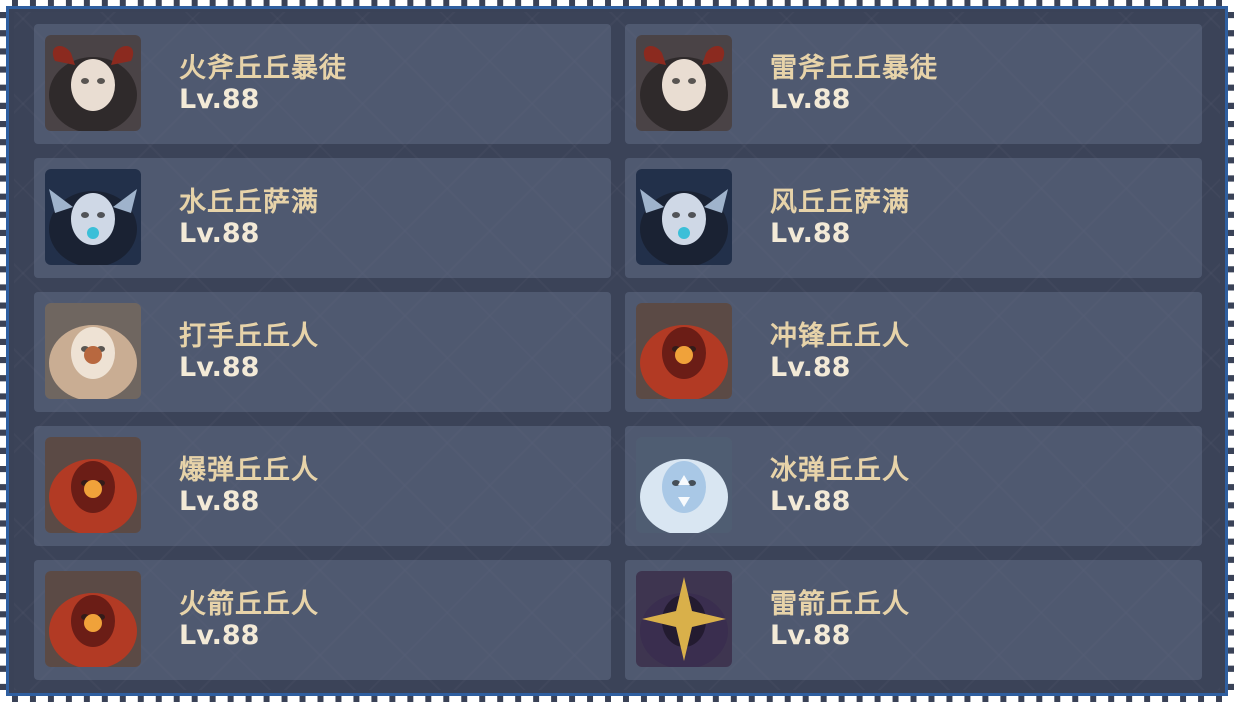  What do you see at coordinates (913, 486) in the screenshot?
I see `enemy-card: 冰弹丘丘人 Lv.88` at bounding box center [913, 486].